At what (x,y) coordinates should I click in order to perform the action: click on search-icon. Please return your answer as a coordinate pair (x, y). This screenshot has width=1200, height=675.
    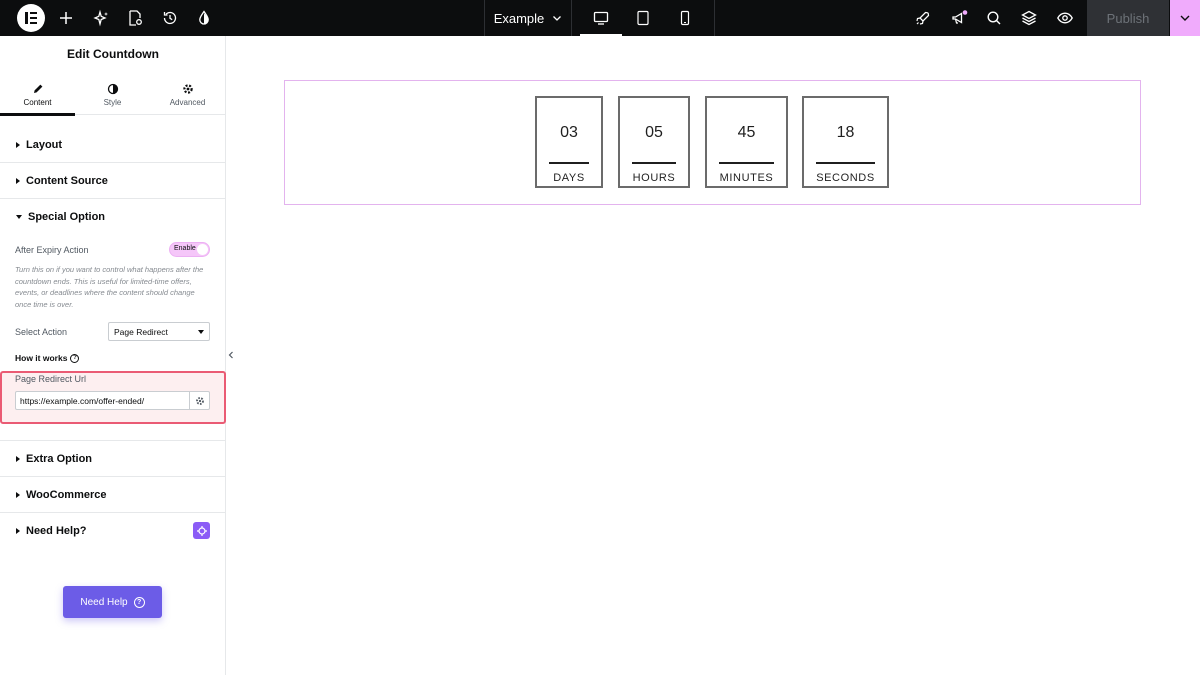
    Looking at the image, I should click on (994, 18).